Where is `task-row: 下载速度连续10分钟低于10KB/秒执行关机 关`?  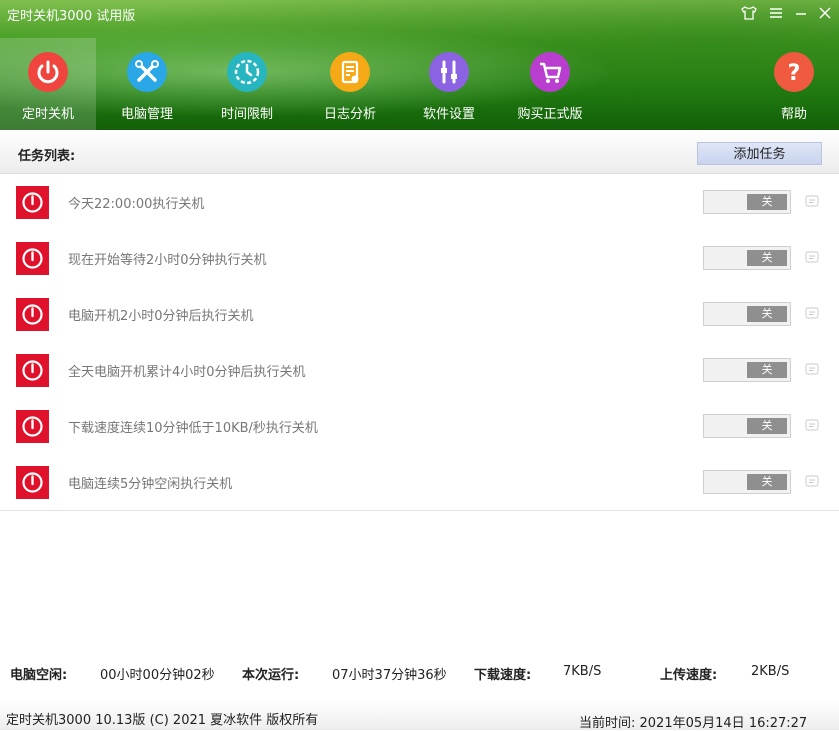 task-row: 下载速度连续10分钟低于10KB/秒执行关机 关 is located at coordinates (419, 426).